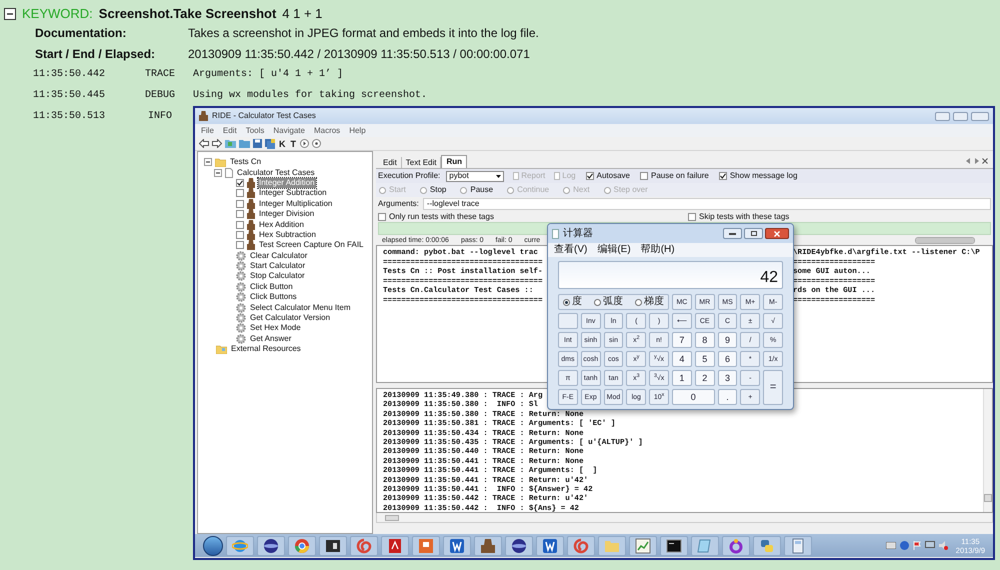  Describe the element at coordinates (217, 143) in the screenshot. I see `forward-arrow-icon` at that location.